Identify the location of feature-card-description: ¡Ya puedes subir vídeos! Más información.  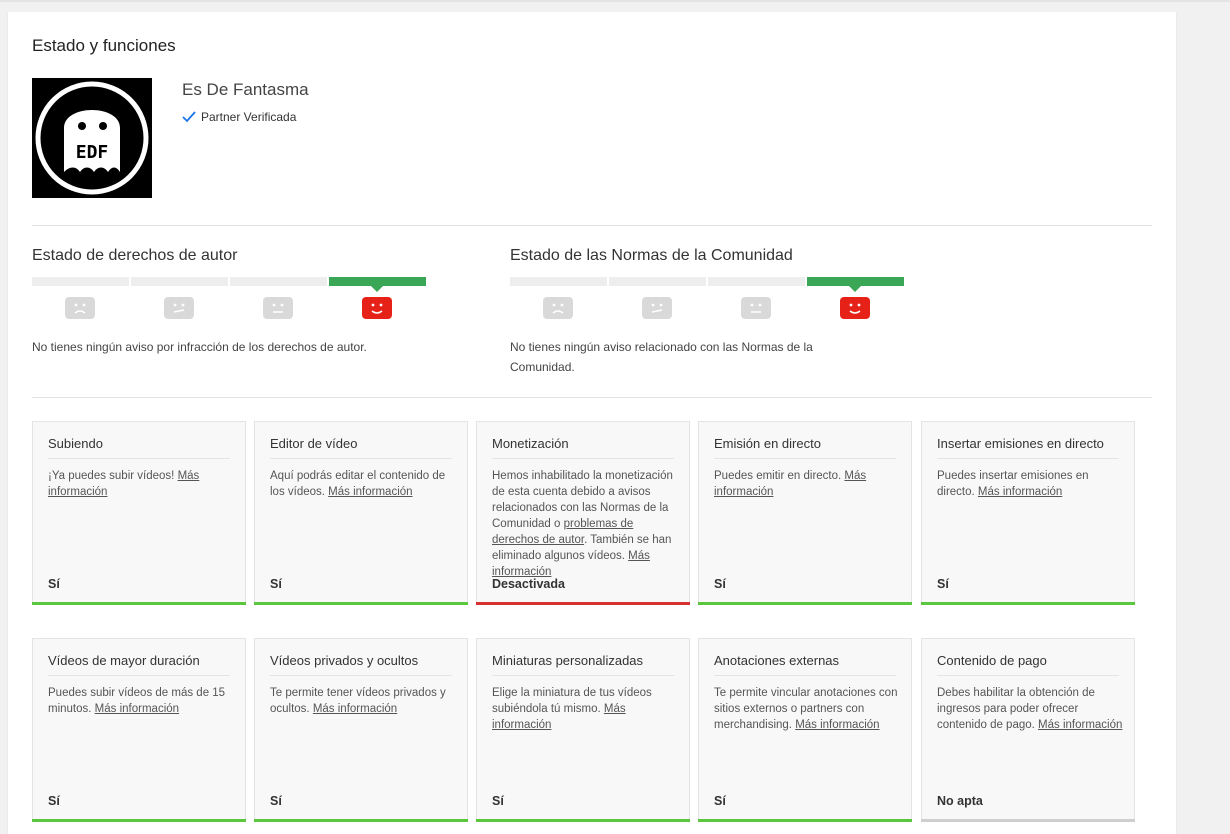
(141, 484).